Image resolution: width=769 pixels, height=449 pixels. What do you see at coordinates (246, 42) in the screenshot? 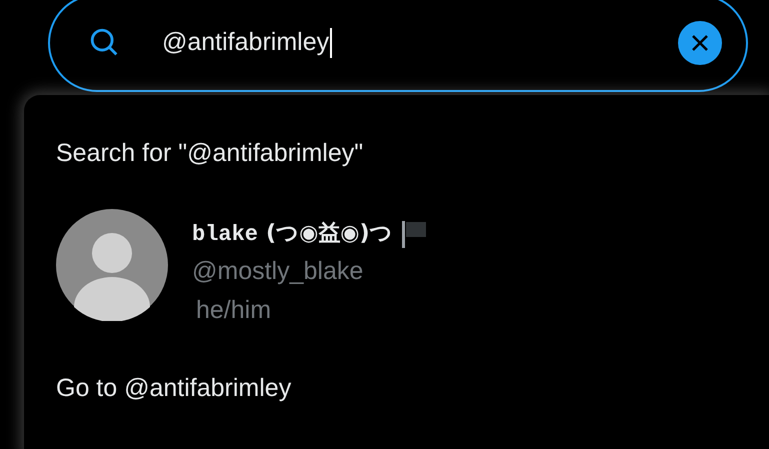
I see `search-input-text: @antifabrimley` at bounding box center [246, 42].